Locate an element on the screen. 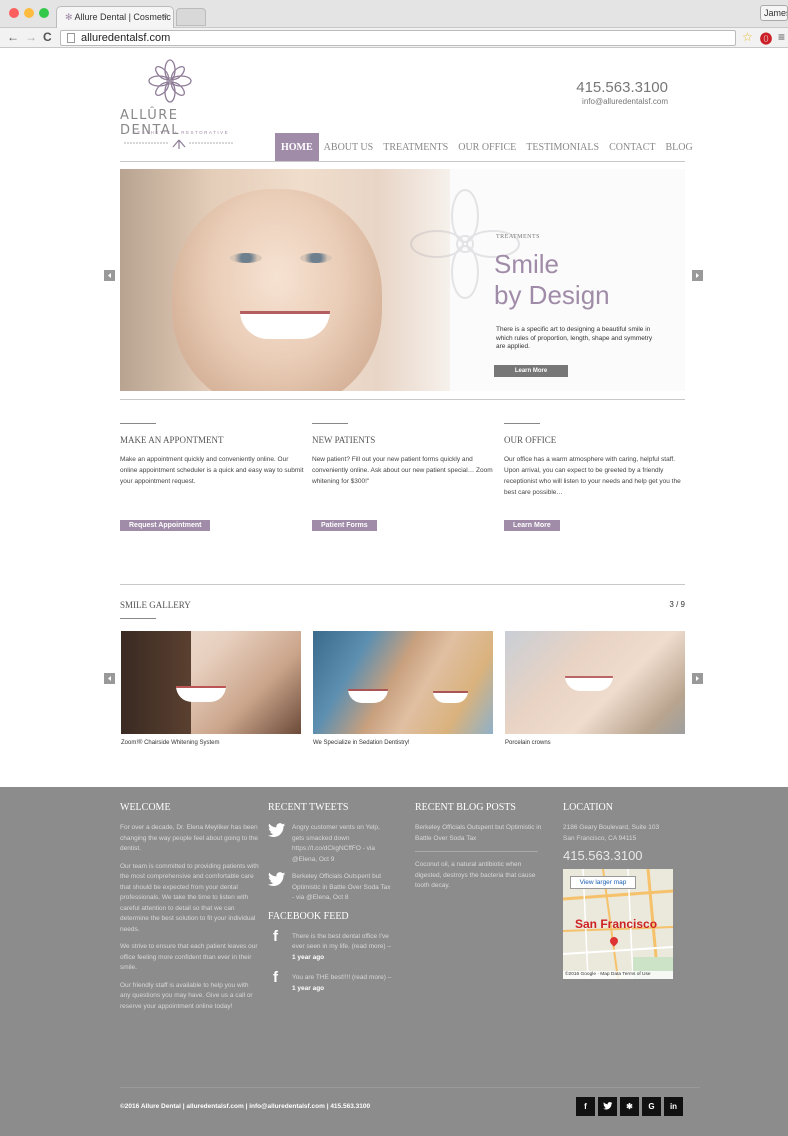  gallery-prev-arrow-icon is located at coordinates (109, 678).